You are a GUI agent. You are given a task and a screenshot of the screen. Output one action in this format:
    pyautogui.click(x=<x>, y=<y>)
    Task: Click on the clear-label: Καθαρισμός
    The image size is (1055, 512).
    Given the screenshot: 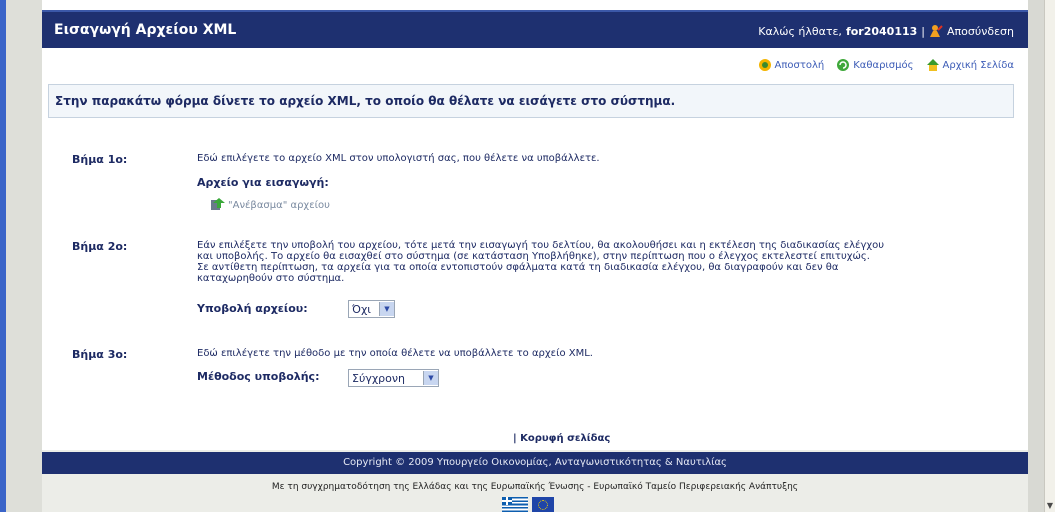 What is the action you would take?
    pyautogui.click(x=883, y=65)
    